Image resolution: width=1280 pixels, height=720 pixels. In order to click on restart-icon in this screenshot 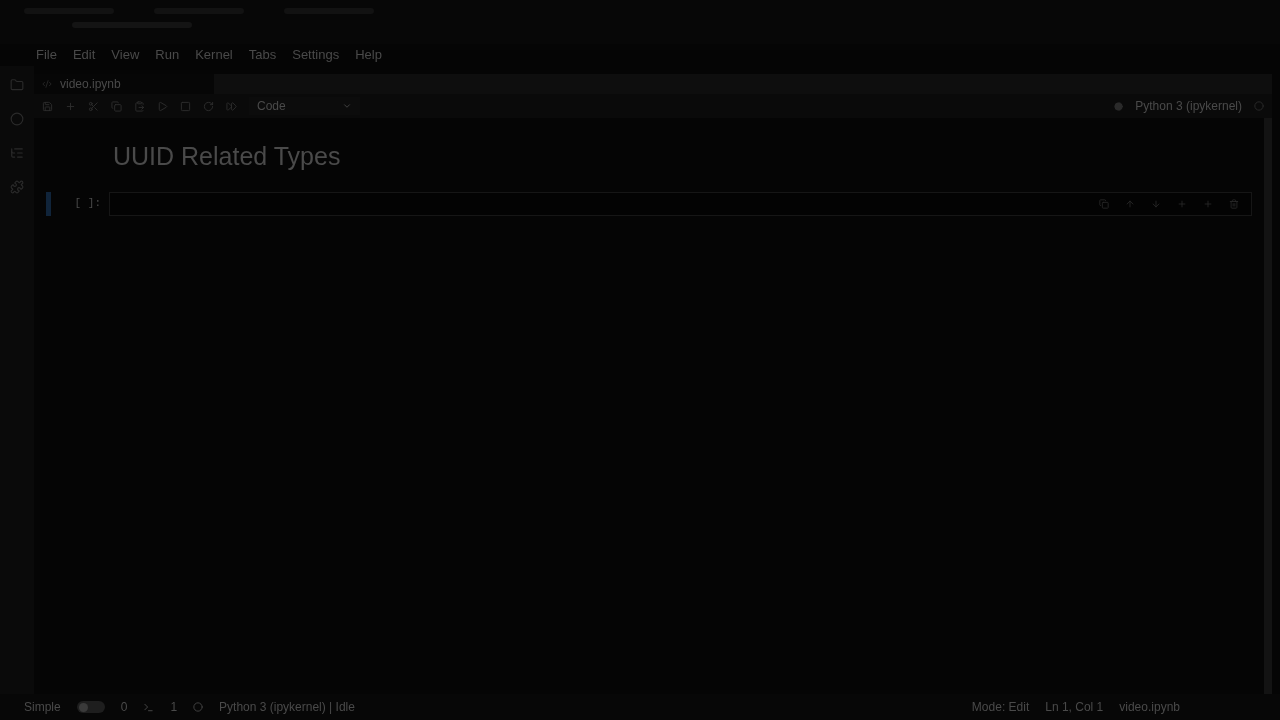, I will do `click(208, 106)`.